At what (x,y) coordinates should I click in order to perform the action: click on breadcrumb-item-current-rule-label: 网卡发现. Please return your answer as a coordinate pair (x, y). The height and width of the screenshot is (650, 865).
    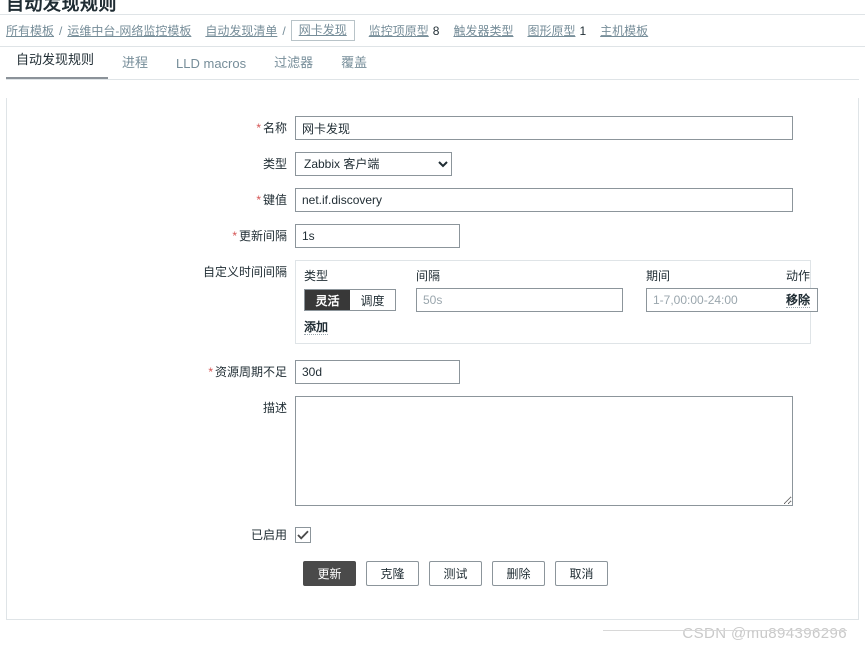
    Looking at the image, I should click on (322, 30).